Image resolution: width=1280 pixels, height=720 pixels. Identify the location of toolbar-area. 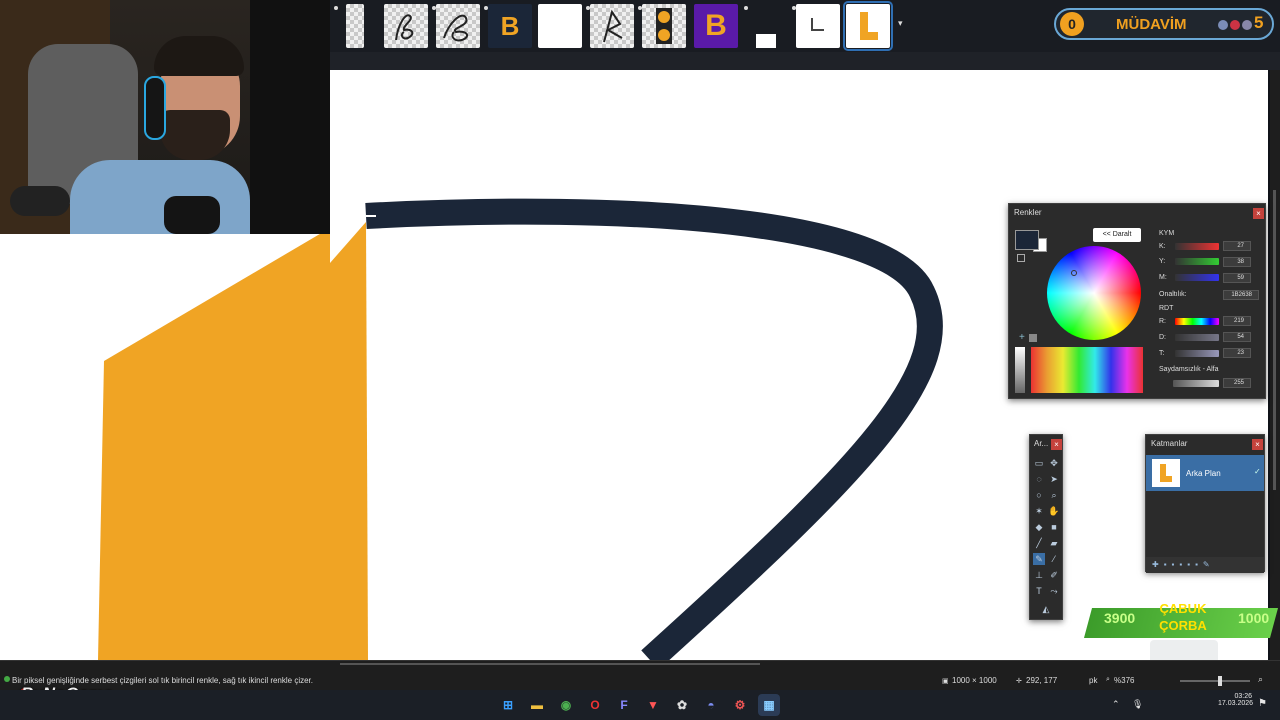
(805, 61).